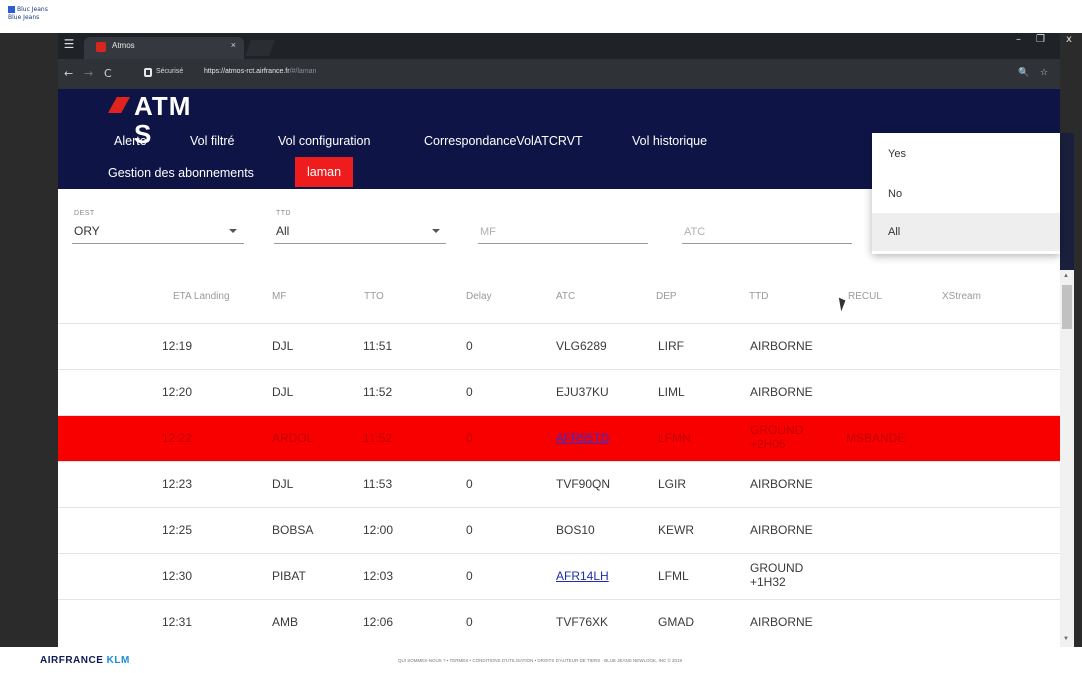 The image size is (1082, 673). Describe the element at coordinates (164, 48) in the screenshot. I see `browser-tab: Atmos ×` at that location.